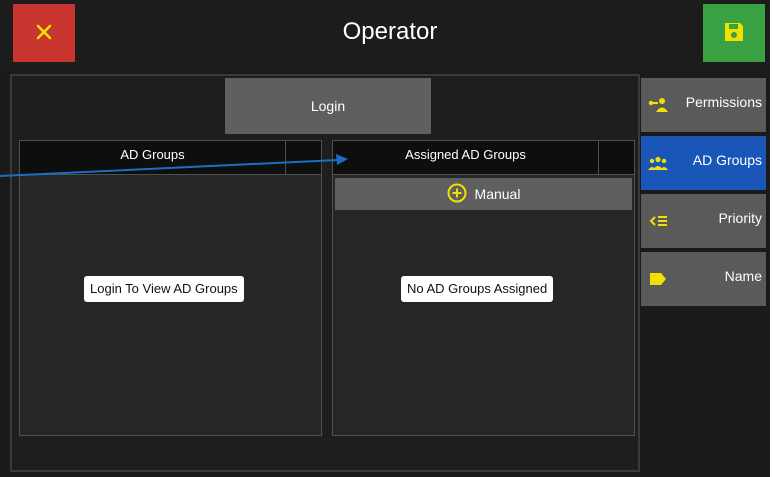 Image resolution: width=772 pixels, height=477 pixels. What do you see at coordinates (465, 154) in the screenshot?
I see `assigned-ad-groups-header-label: Assigned AD Groups` at bounding box center [465, 154].